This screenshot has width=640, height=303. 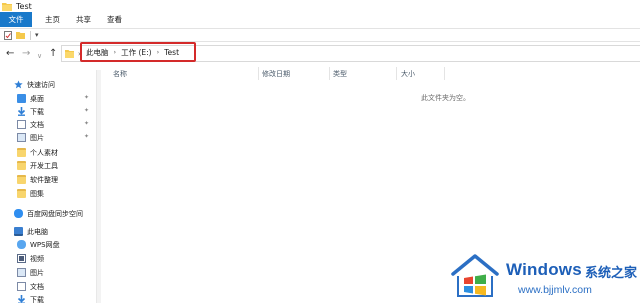 I want to click on sidebar-item-personal-materials: 个人素材, so click(x=37, y=152).